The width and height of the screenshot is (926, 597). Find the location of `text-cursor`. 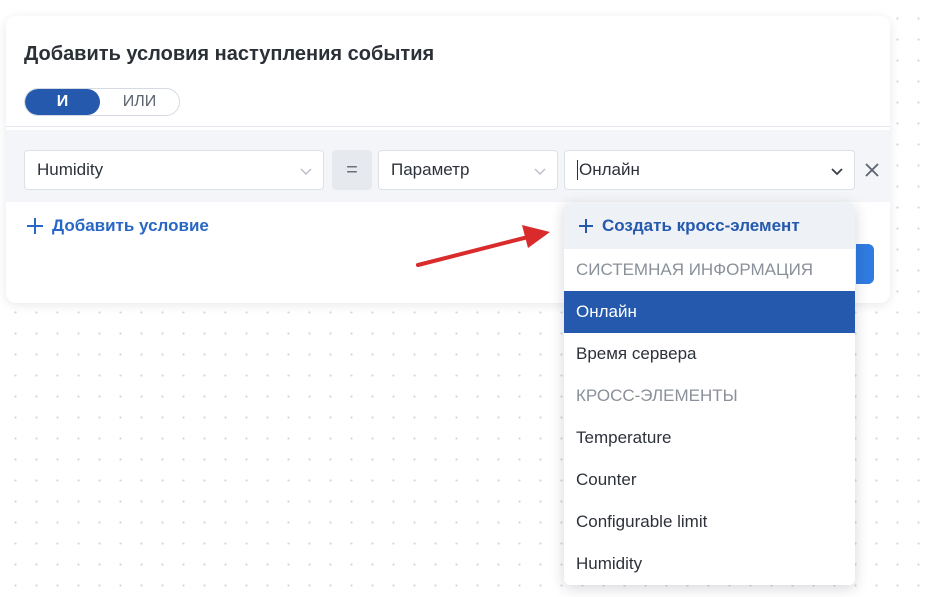

text-cursor is located at coordinates (577, 170).